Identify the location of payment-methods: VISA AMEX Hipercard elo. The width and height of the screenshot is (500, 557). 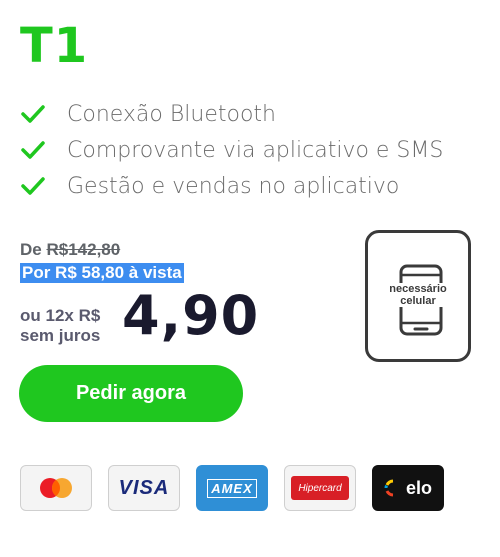
(232, 488).